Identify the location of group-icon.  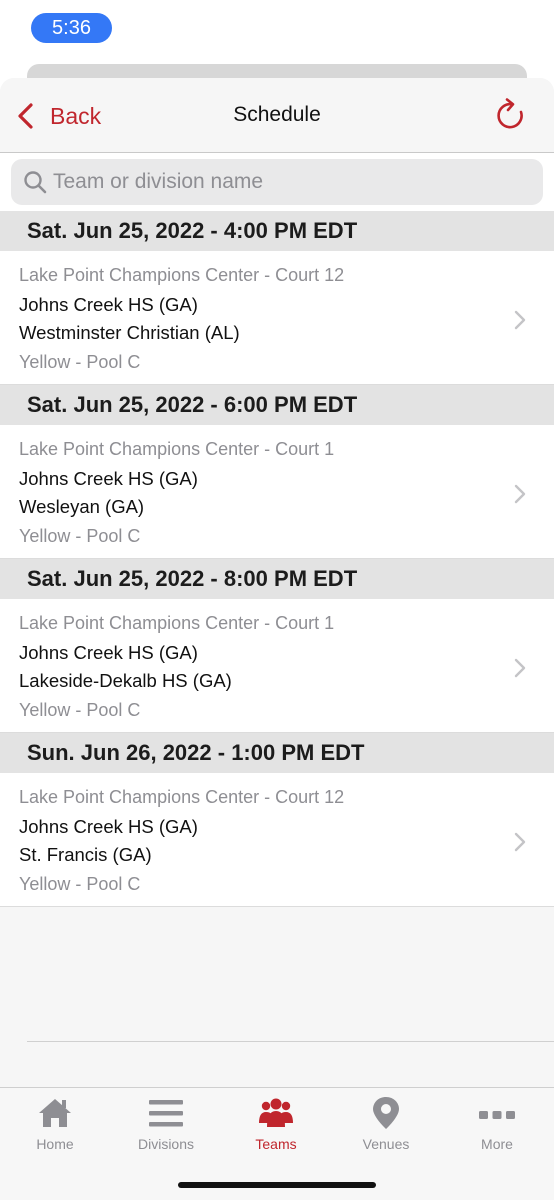
(276, 1112).